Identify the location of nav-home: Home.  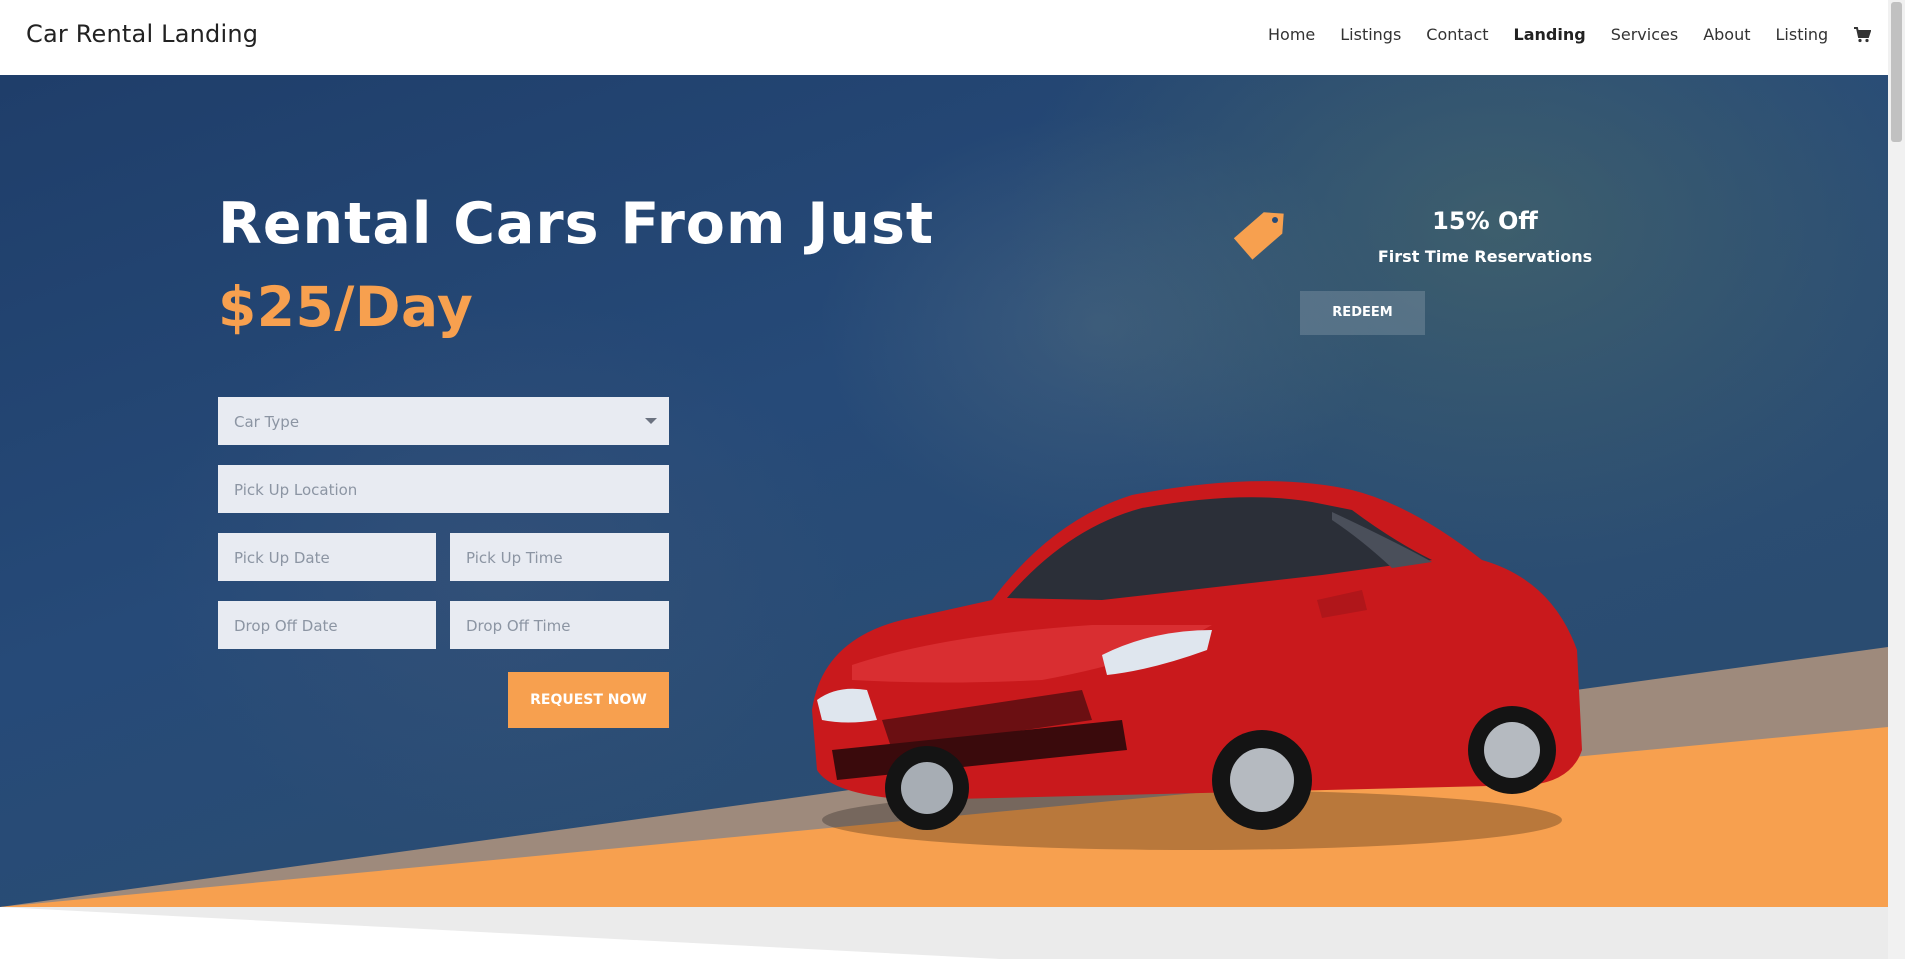
(1291, 34).